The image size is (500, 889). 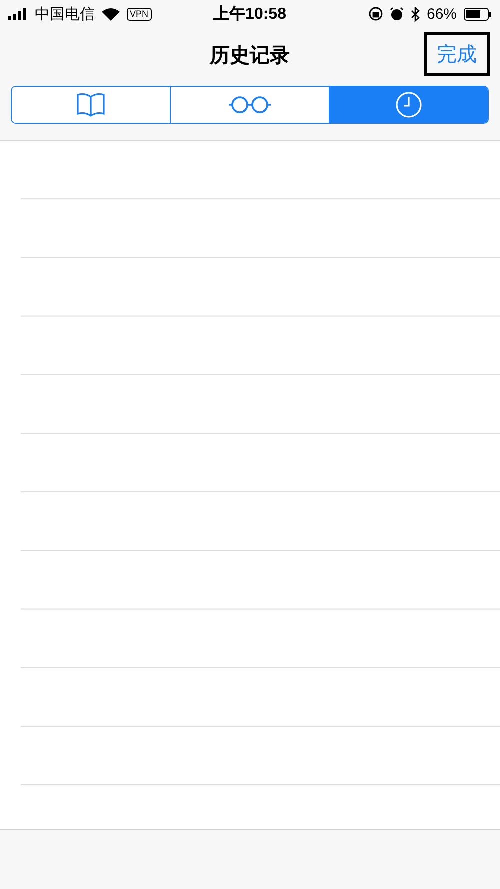 I want to click on battery-percent: 66%, so click(x=442, y=14).